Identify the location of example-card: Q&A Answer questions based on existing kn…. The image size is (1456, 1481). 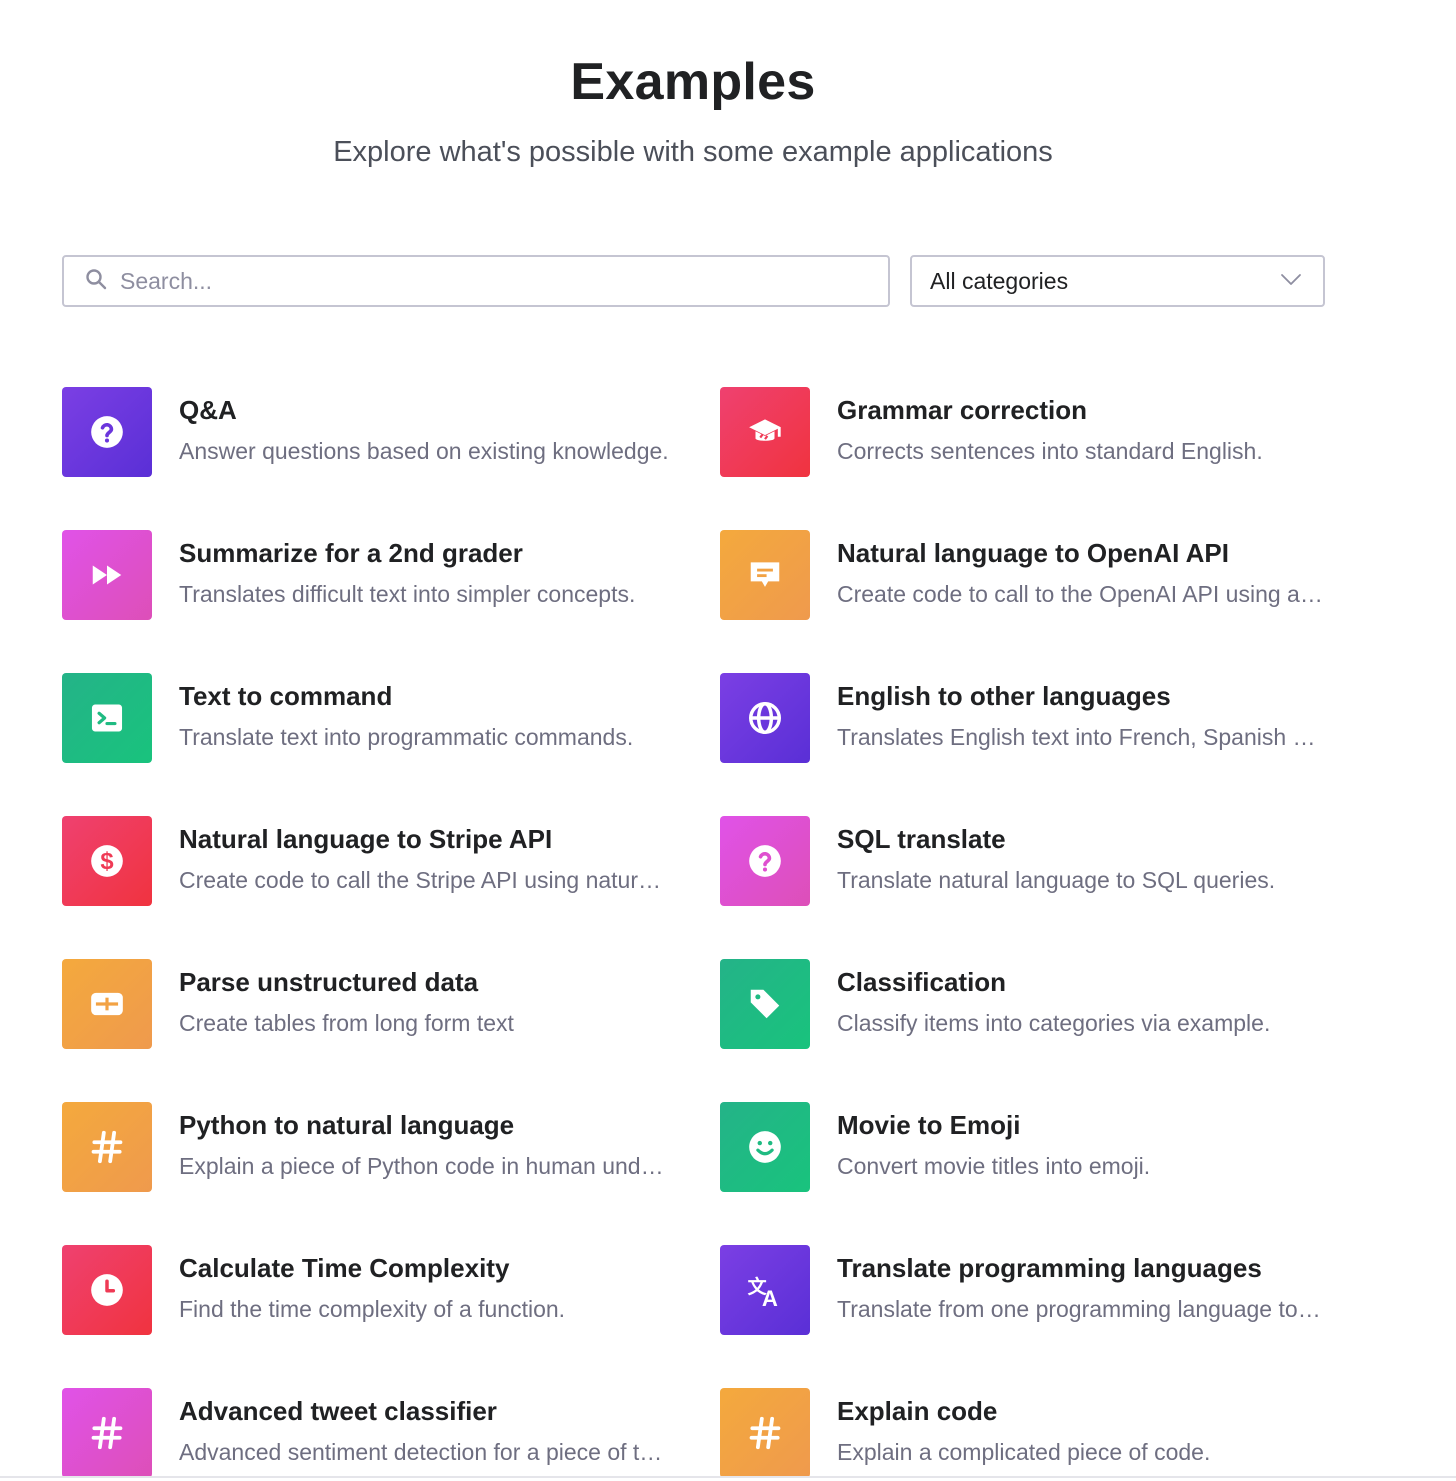
(372, 432).